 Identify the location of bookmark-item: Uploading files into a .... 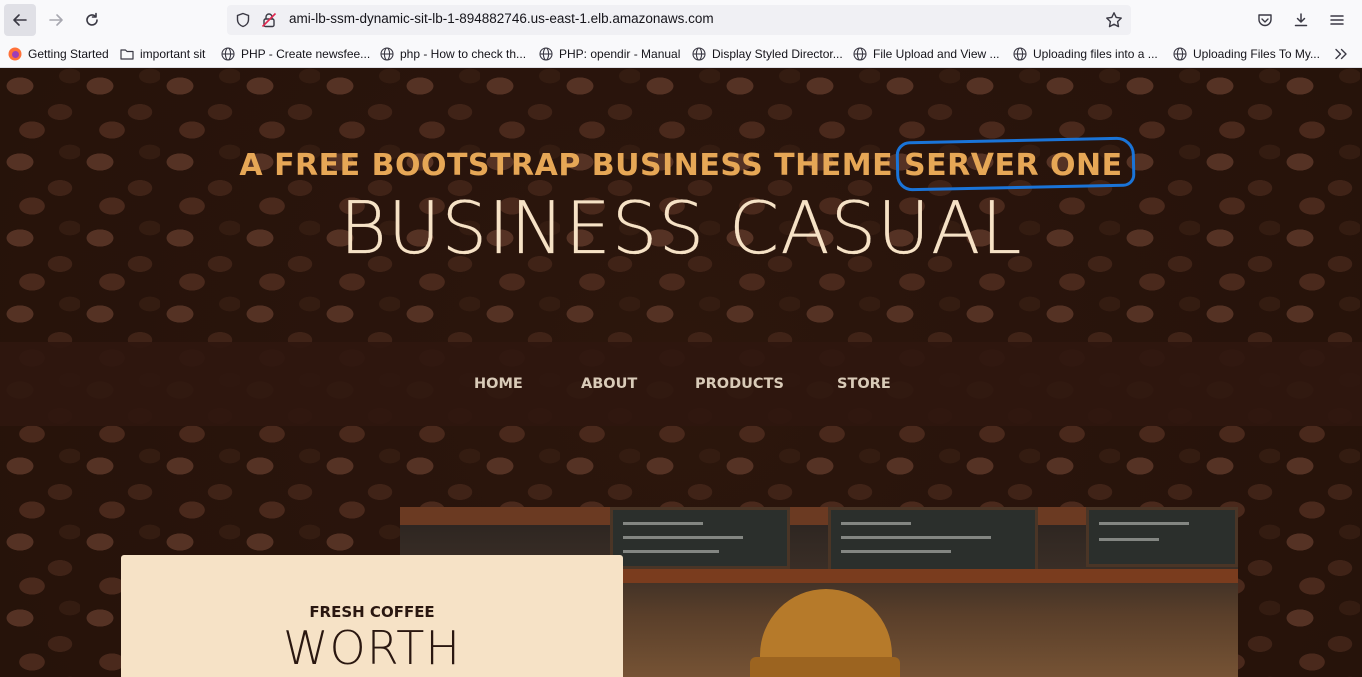
(1085, 54).